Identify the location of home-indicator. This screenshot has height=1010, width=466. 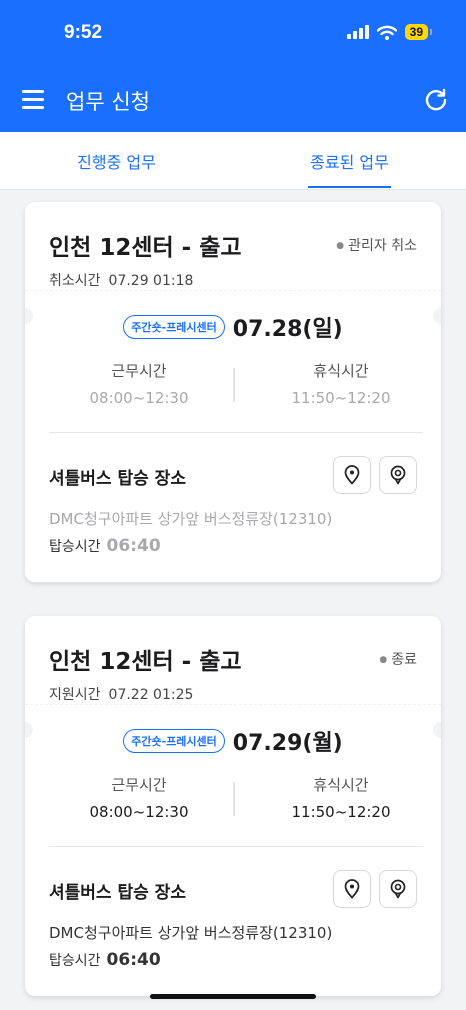
(233, 996).